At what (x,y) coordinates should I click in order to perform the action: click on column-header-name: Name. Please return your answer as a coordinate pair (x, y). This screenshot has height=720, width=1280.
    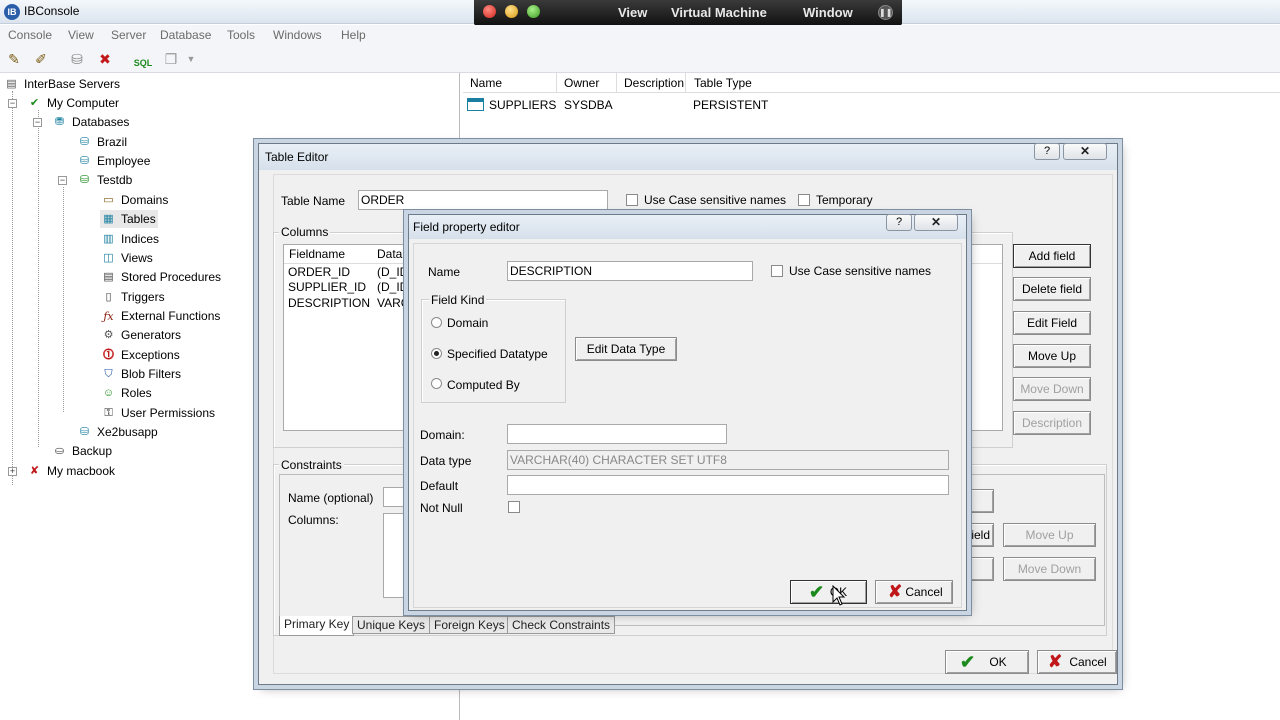
    Looking at the image, I should click on (486, 83).